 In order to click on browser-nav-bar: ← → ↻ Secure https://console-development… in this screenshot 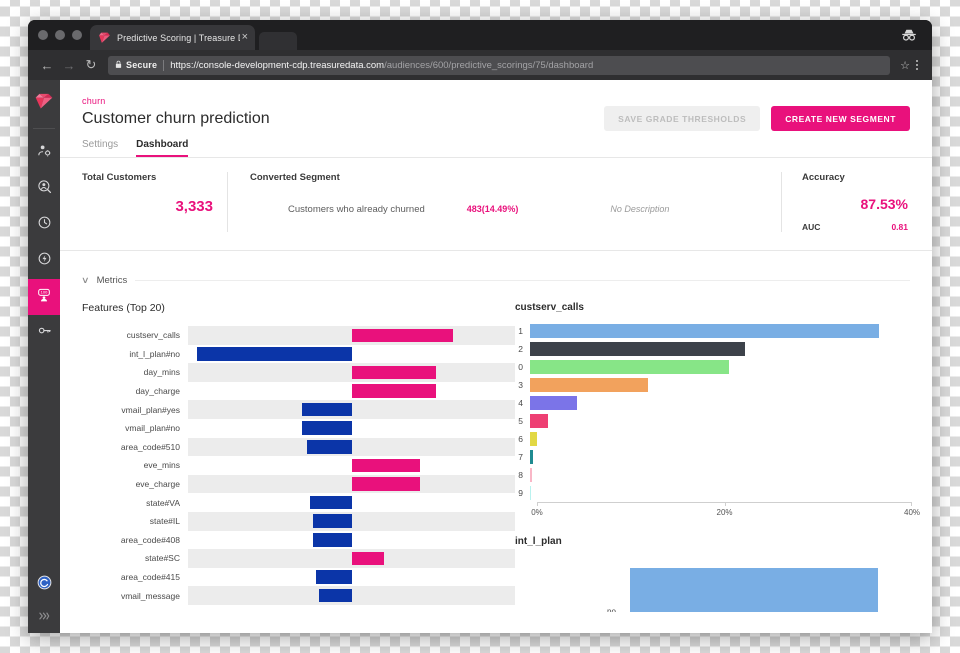, I will do `click(480, 65)`.